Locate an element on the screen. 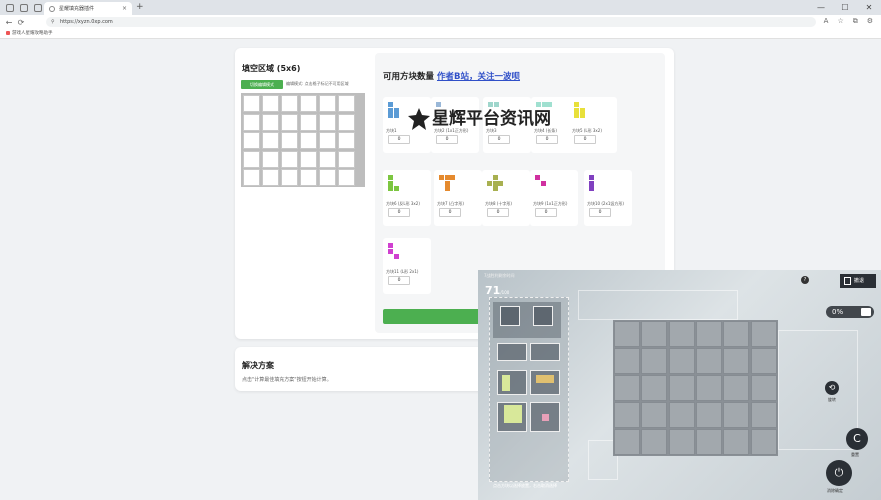 The height and width of the screenshot is (500, 881). tab-list-icon is located at coordinates (38, 7).